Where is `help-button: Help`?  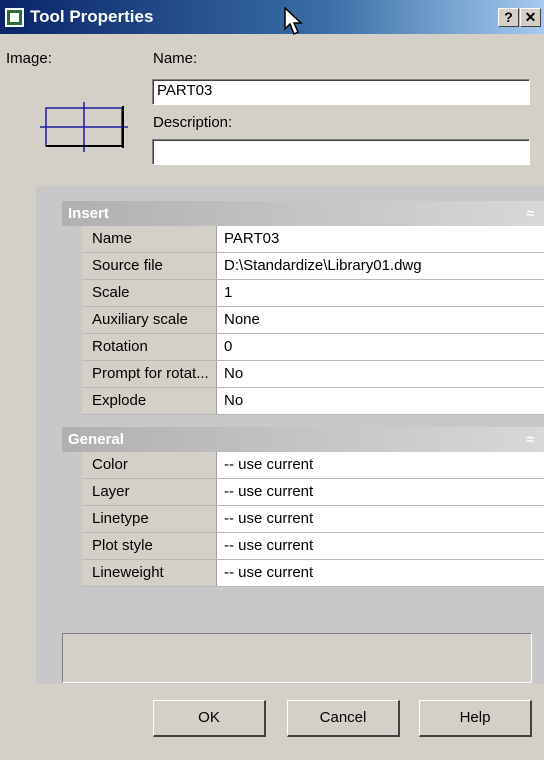 help-button: Help is located at coordinates (475, 718).